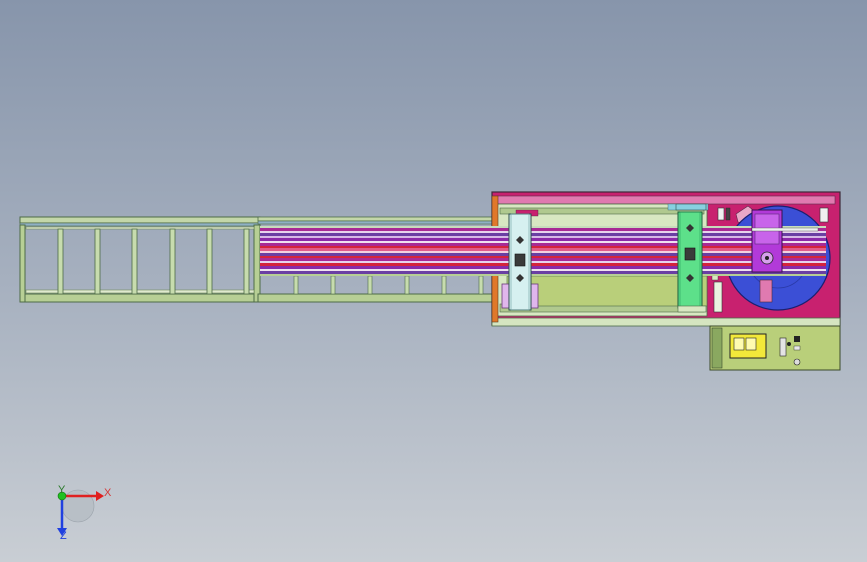 The image size is (867, 562). I want to click on roller-bars, so click(153, 261).